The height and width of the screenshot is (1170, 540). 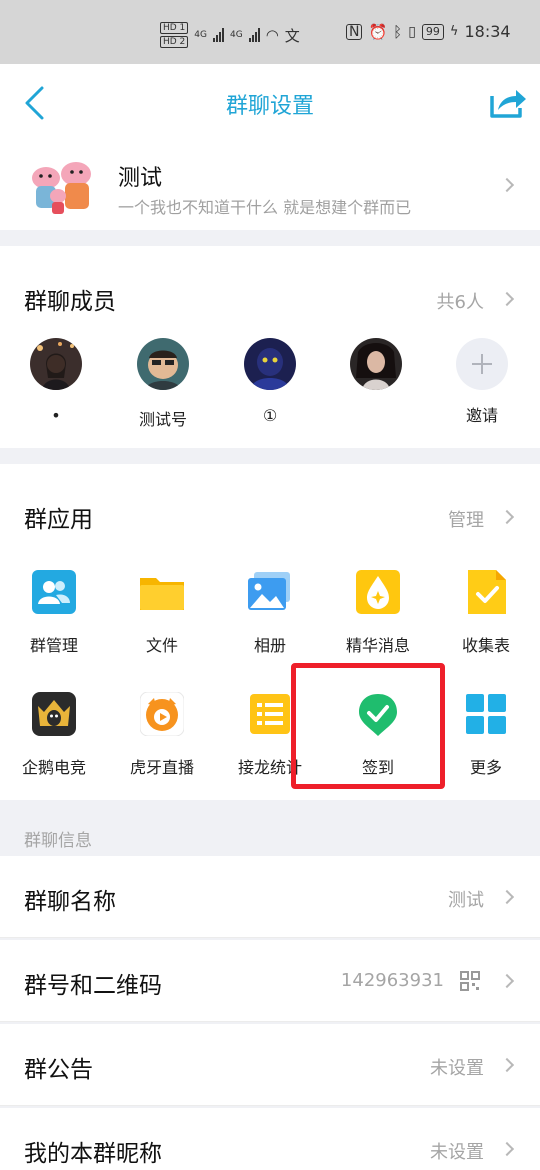 I want to click on row-title: 群号和二维码, so click(x=93, y=986).